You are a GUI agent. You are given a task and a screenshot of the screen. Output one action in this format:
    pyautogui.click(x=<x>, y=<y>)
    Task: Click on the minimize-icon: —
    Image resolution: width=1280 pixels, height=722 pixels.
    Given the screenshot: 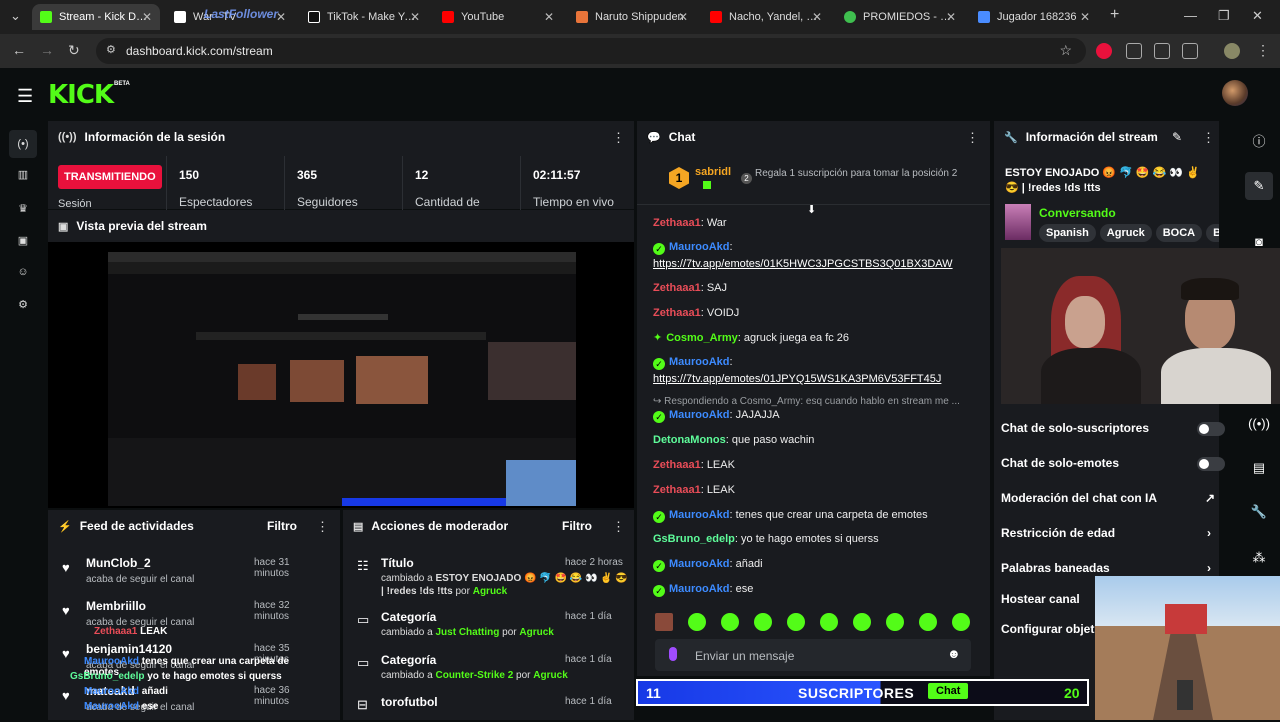 What is the action you would take?
    pyautogui.click(x=1190, y=15)
    